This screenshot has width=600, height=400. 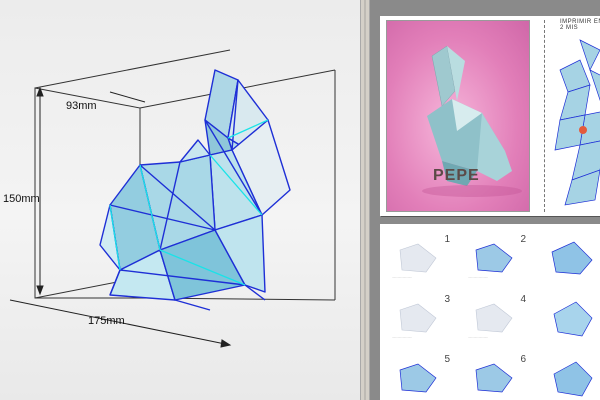 I want to click on cut-line, so click(x=544, y=116).